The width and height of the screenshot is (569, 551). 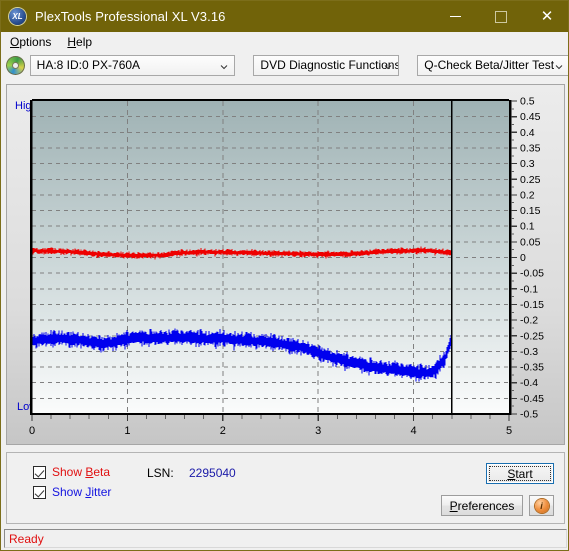 What do you see at coordinates (130, 16) in the screenshot?
I see `window-title: PlexTools Professional XL V3.16` at bounding box center [130, 16].